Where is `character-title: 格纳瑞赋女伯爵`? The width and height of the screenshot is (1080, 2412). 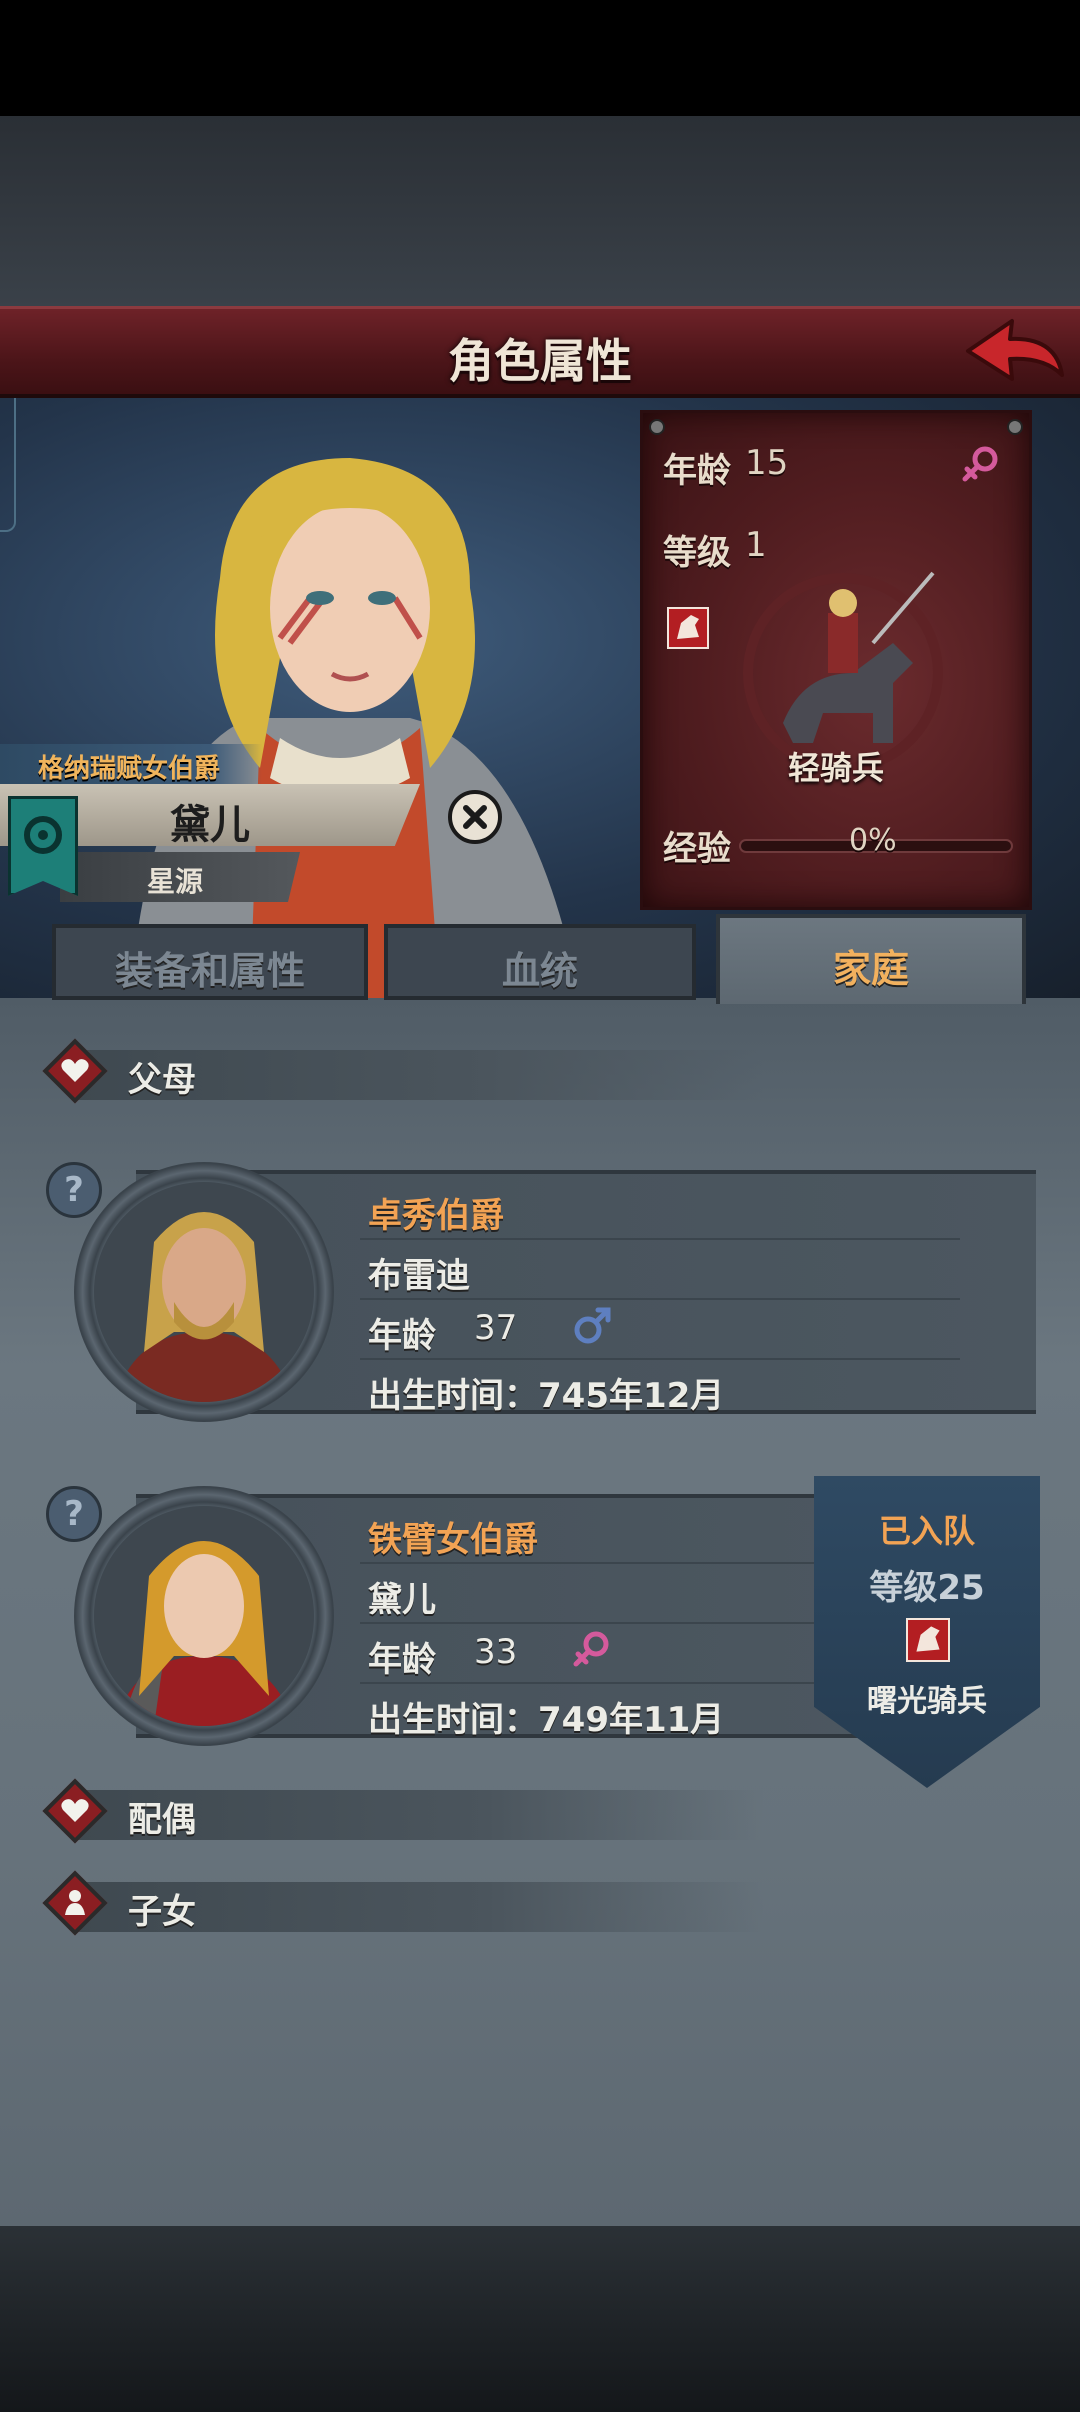
character-title: 格纳瑞赋女伯爵 is located at coordinates (129, 769).